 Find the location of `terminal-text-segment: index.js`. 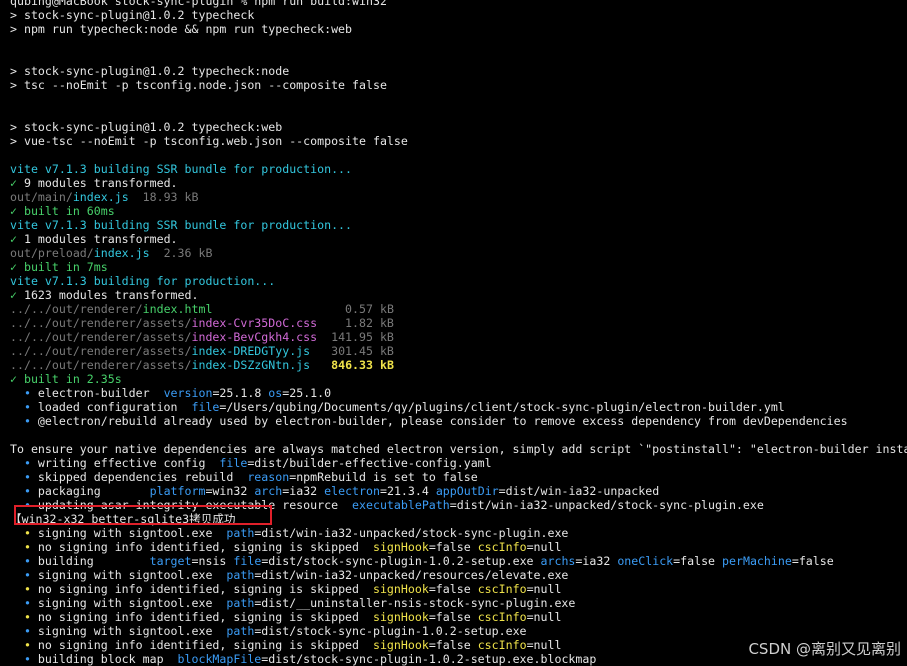

terminal-text-segment: index.js is located at coordinates (100, 197).